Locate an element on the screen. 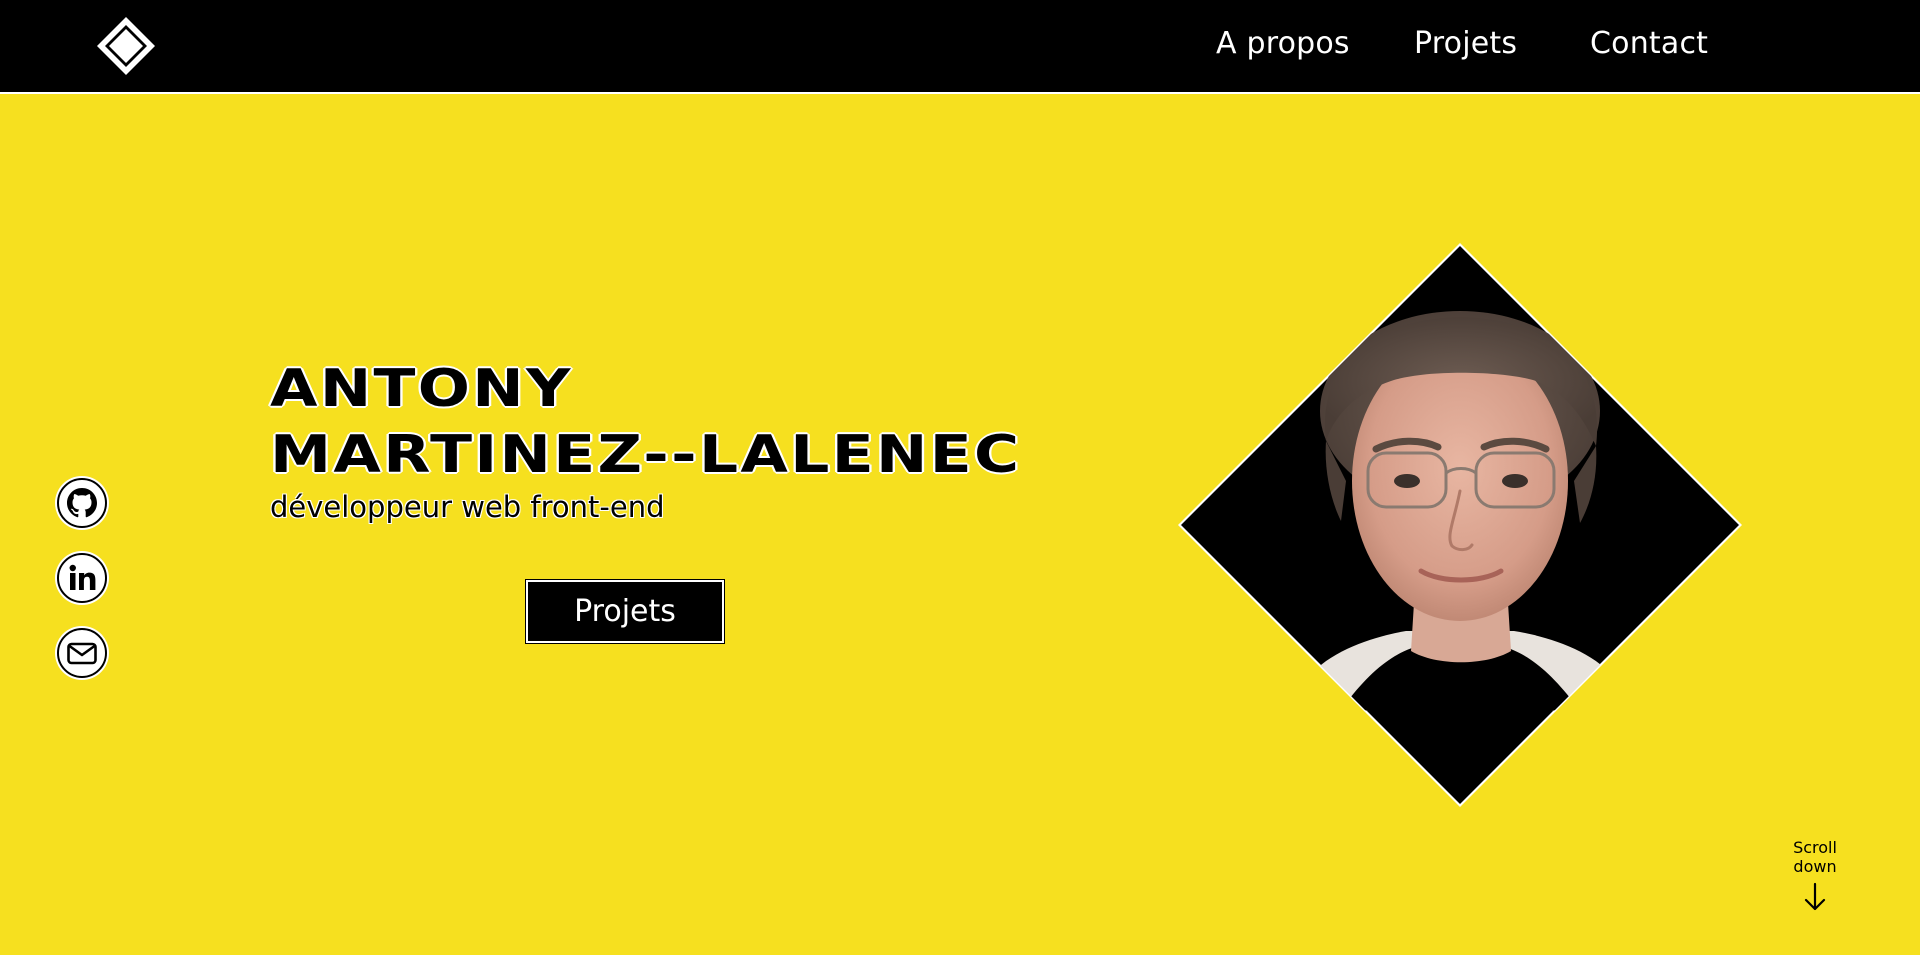  scroll-down: Scroll down is located at coordinates (1815, 875).